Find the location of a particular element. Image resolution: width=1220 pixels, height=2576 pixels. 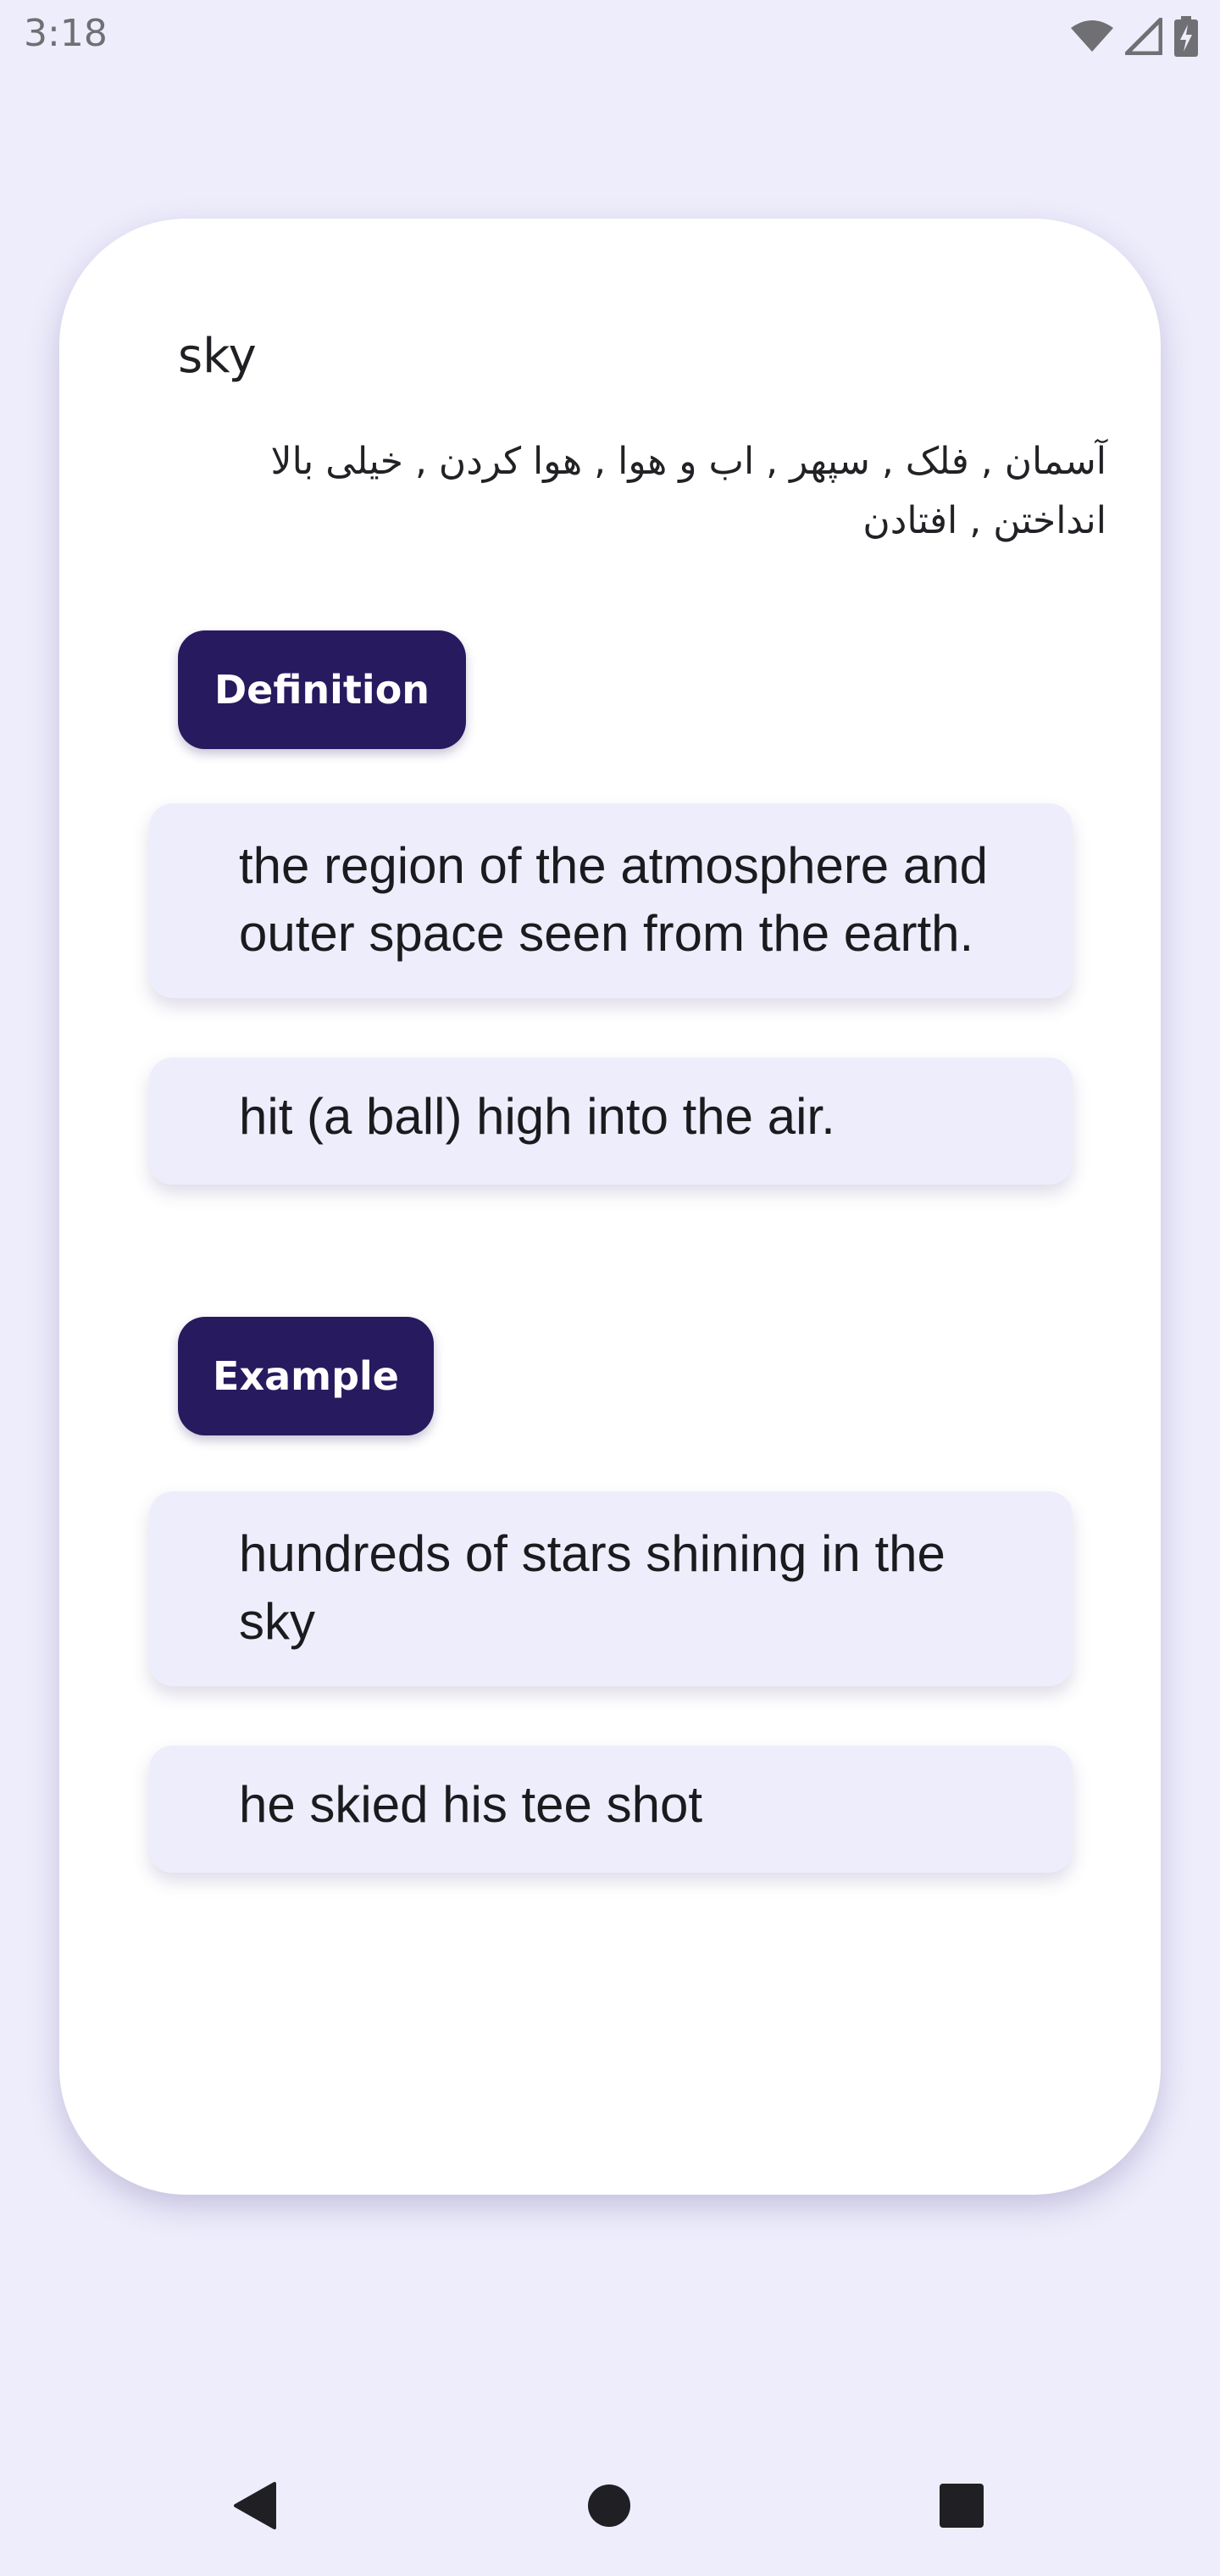

back-icon is located at coordinates (255, 2505).